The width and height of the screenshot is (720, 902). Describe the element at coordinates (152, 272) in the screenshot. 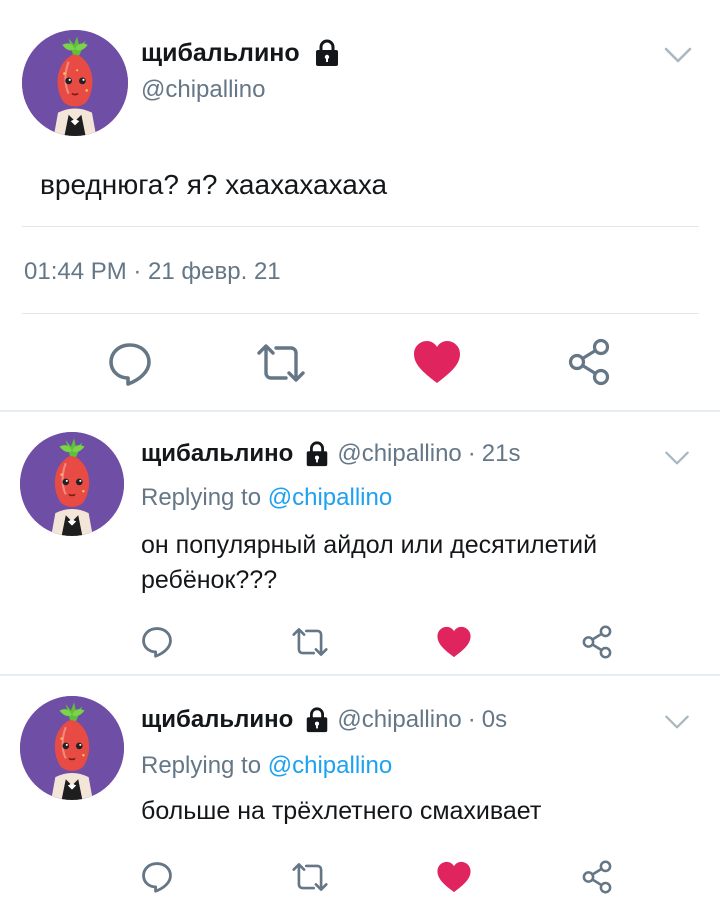

I see `timestamp: 01:44 PM · 21 февр. 21` at that location.